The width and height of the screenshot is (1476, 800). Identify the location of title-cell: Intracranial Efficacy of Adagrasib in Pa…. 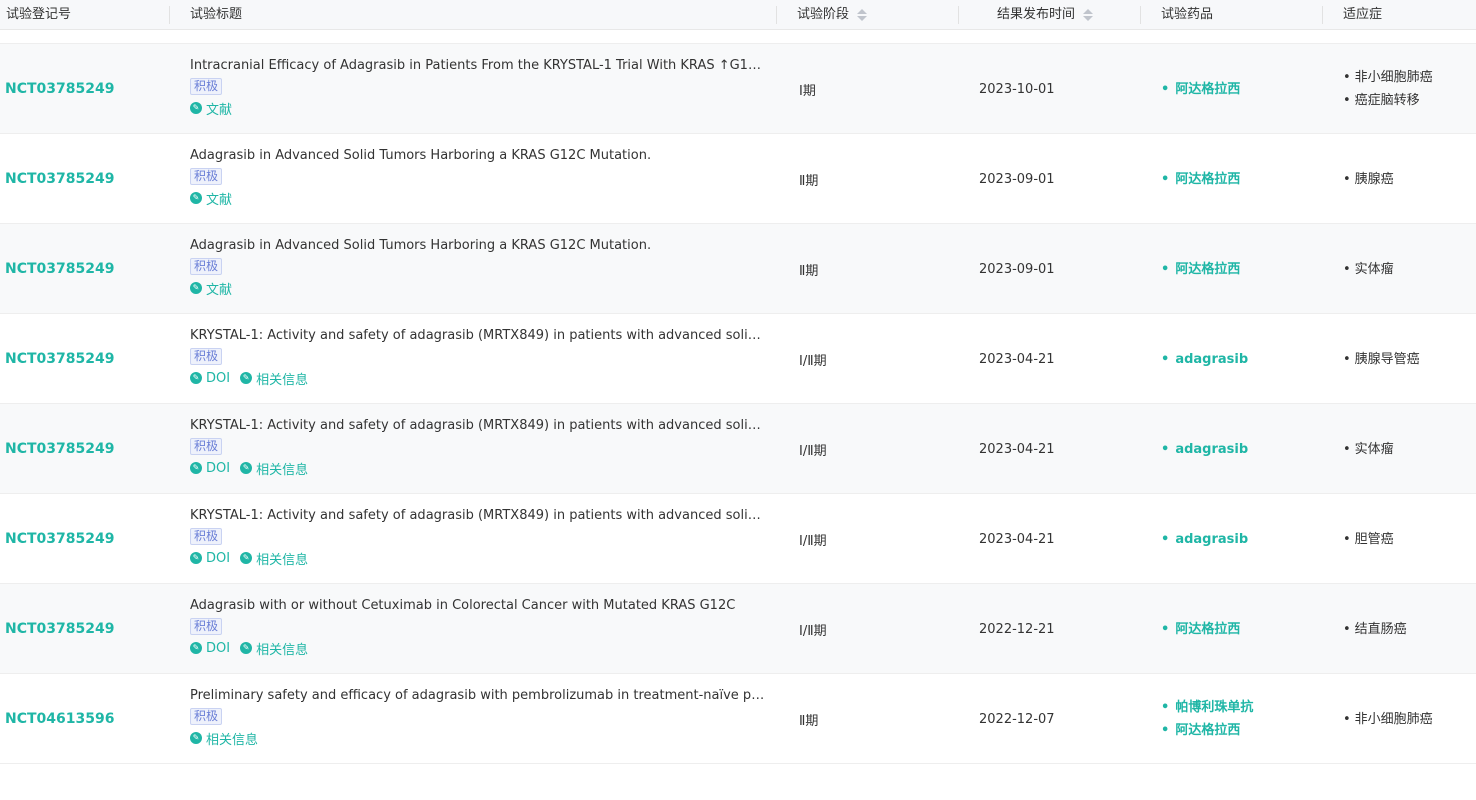
(473, 89).